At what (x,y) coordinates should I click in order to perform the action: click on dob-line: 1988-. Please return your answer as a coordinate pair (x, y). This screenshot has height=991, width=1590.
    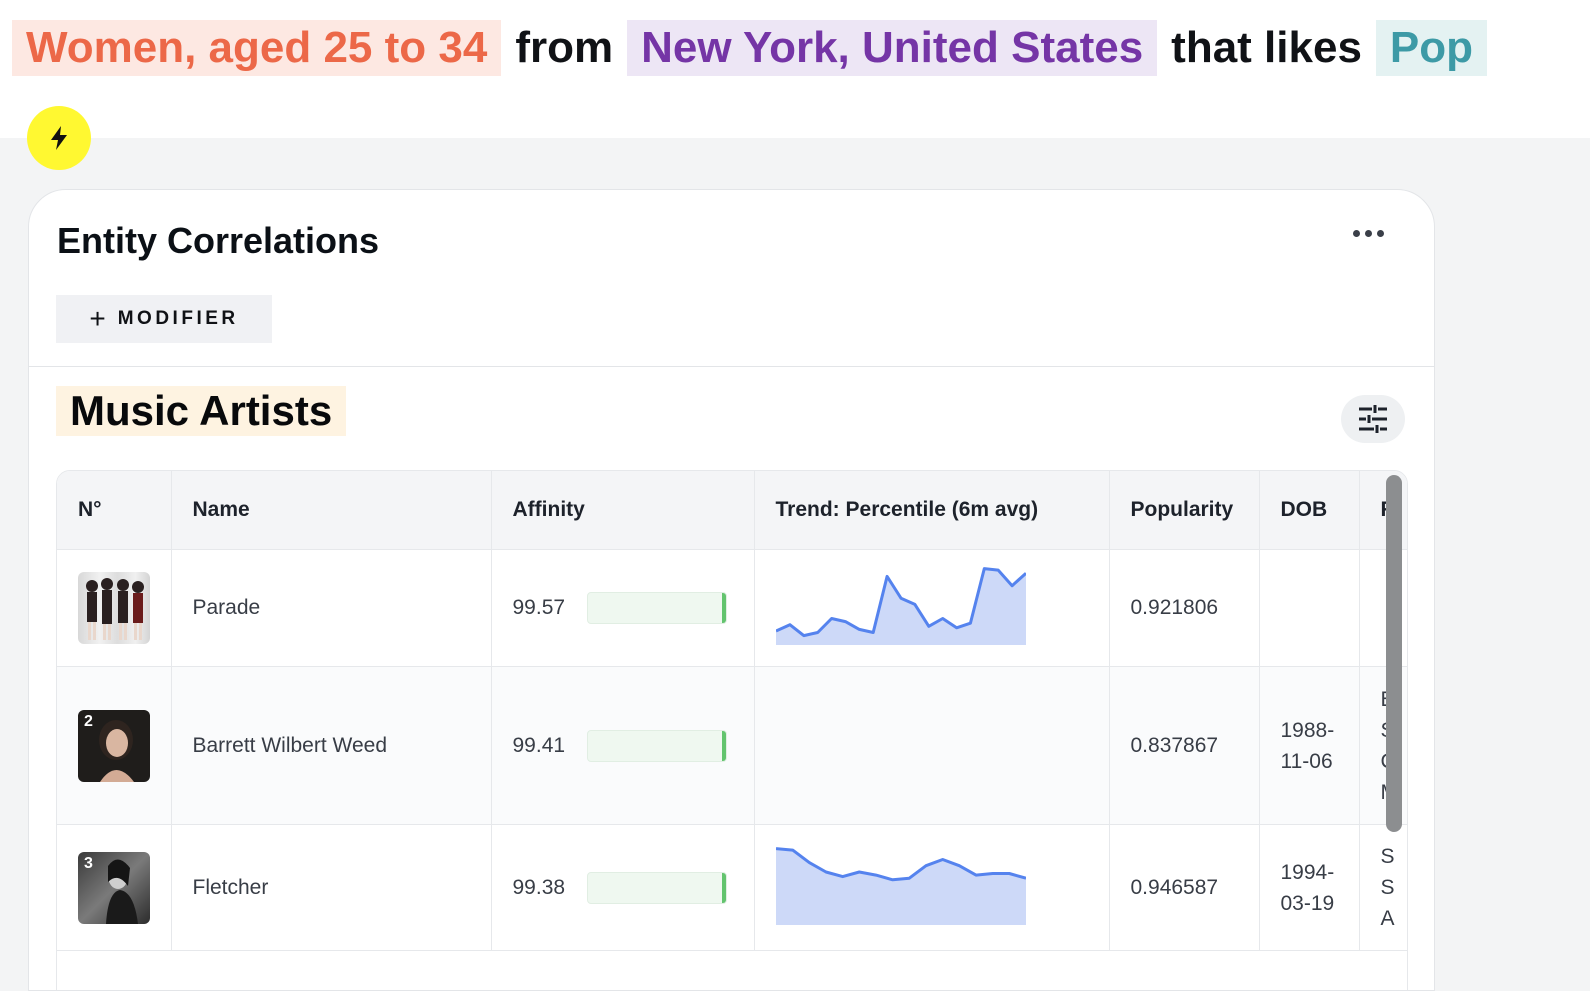
    Looking at the image, I should click on (1307, 730).